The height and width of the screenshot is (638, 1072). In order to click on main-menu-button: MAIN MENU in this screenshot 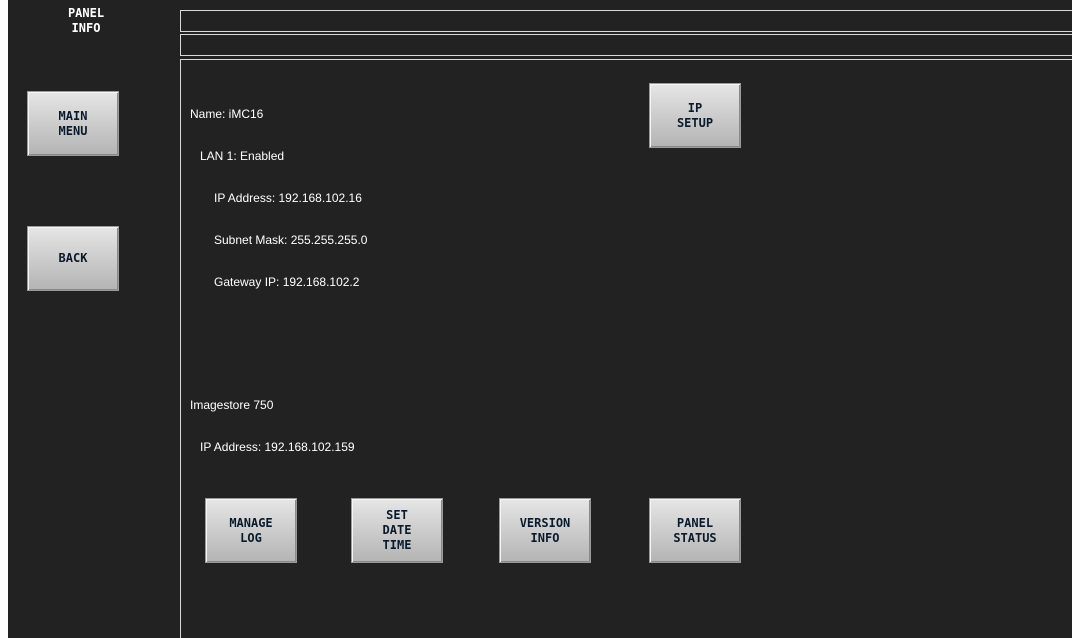, I will do `click(73, 123)`.